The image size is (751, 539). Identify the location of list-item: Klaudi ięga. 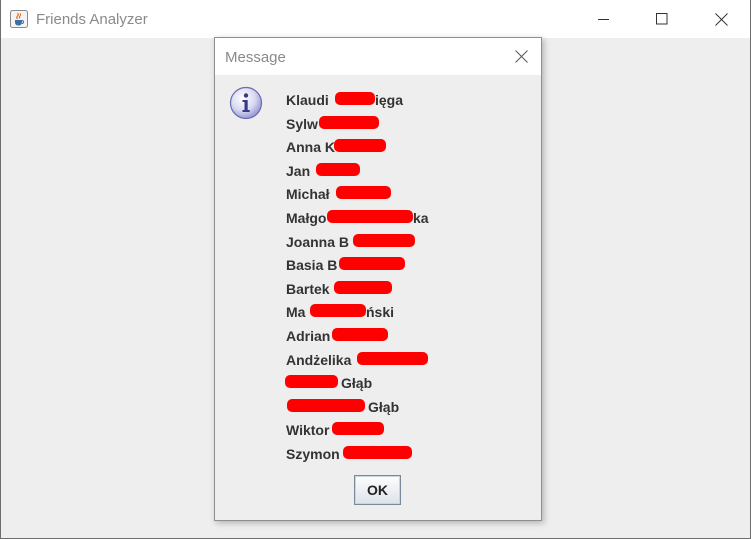
(344, 102).